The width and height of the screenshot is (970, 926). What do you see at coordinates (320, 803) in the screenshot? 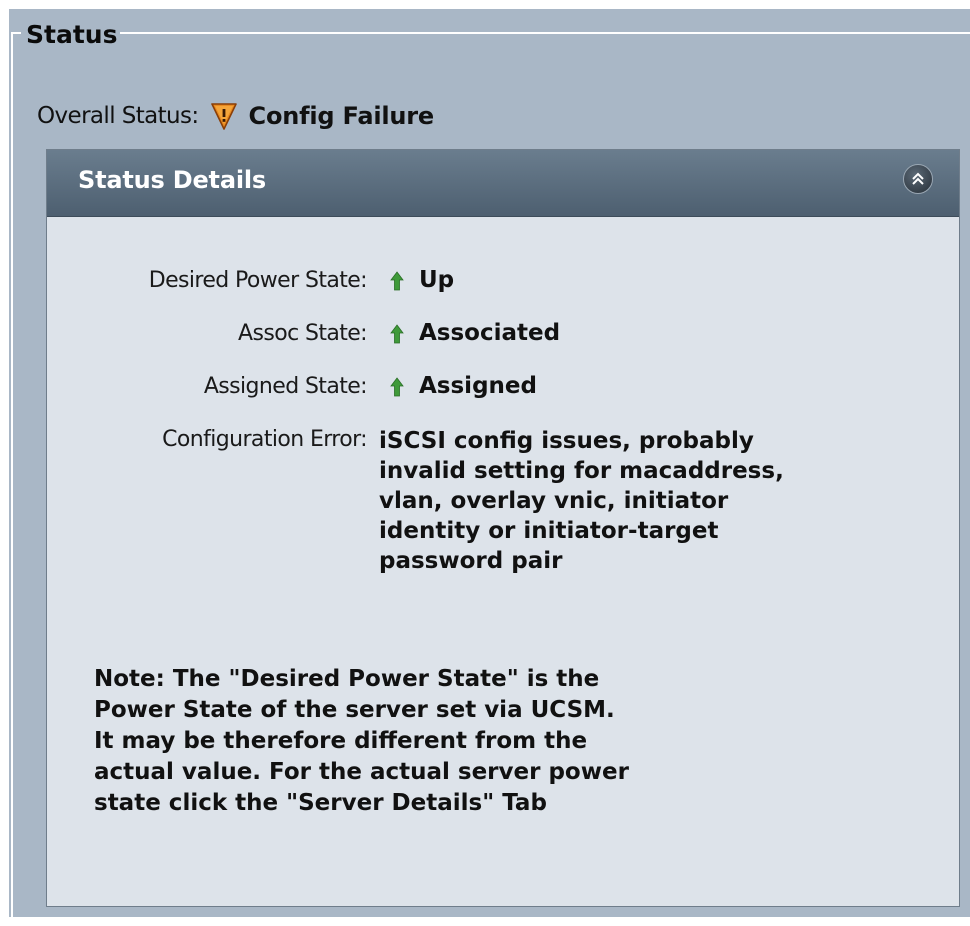
I see `note-line: state click the "Server Details" Tab` at bounding box center [320, 803].